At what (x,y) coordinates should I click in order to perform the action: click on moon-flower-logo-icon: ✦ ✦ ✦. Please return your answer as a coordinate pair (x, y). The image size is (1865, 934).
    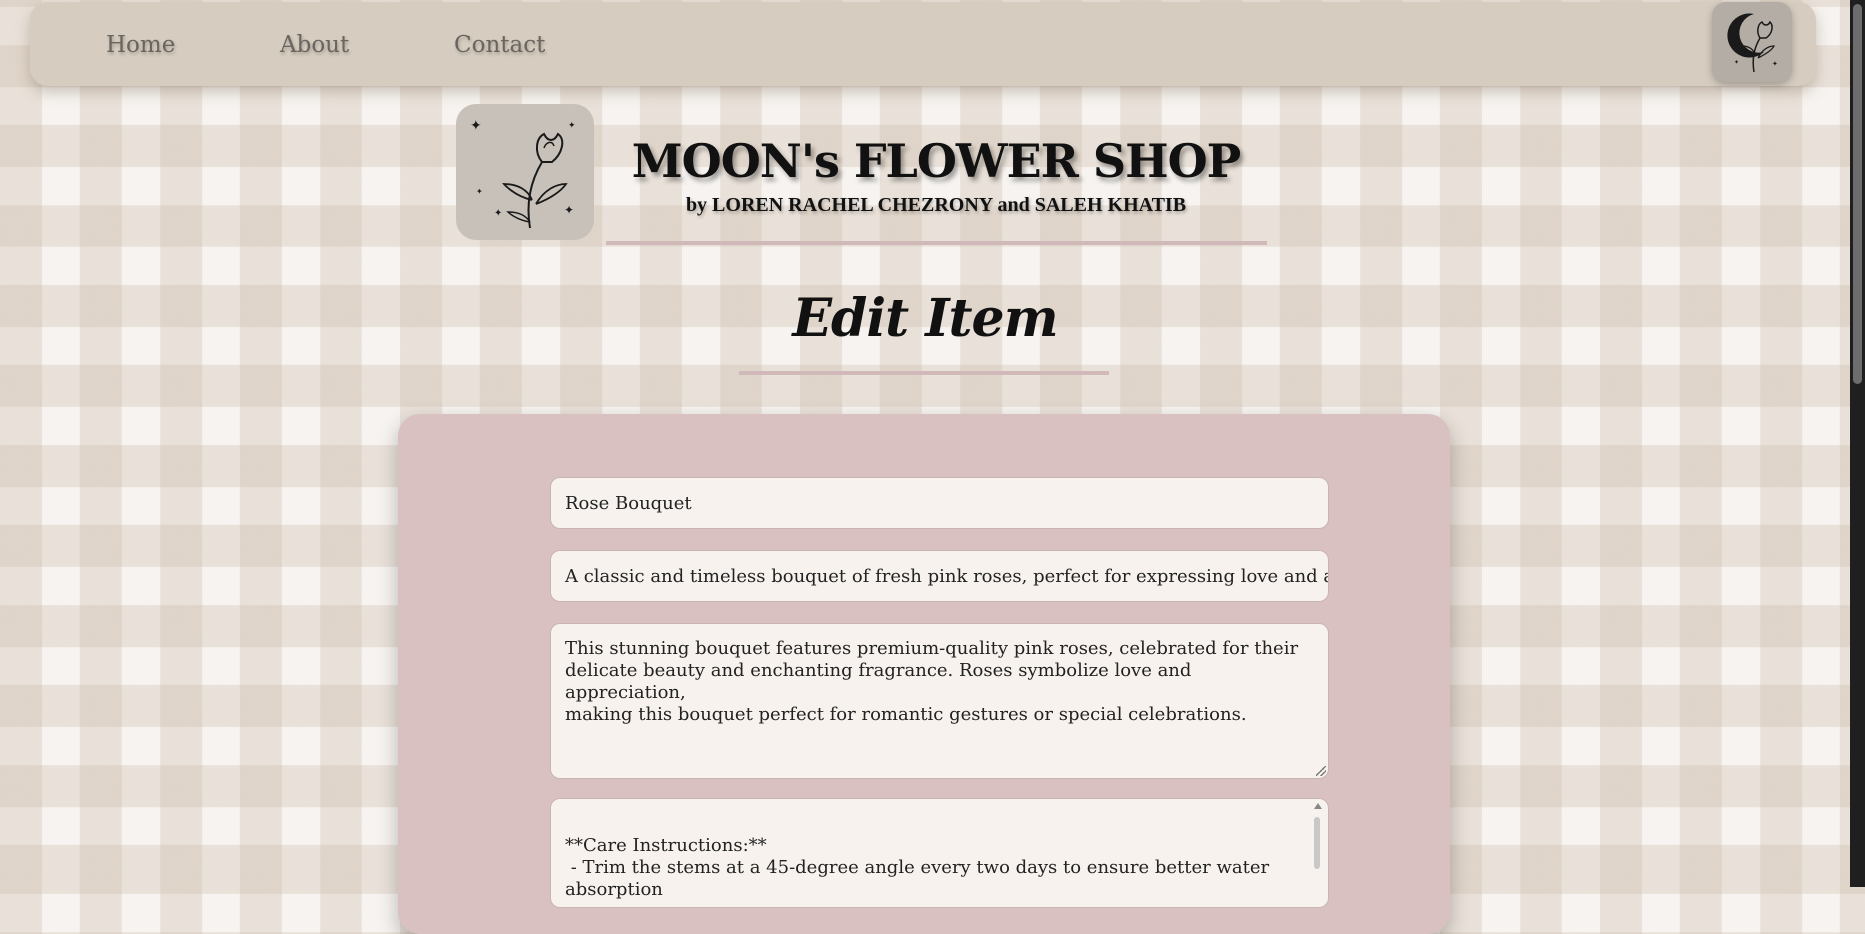
    Looking at the image, I should click on (1752, 42).